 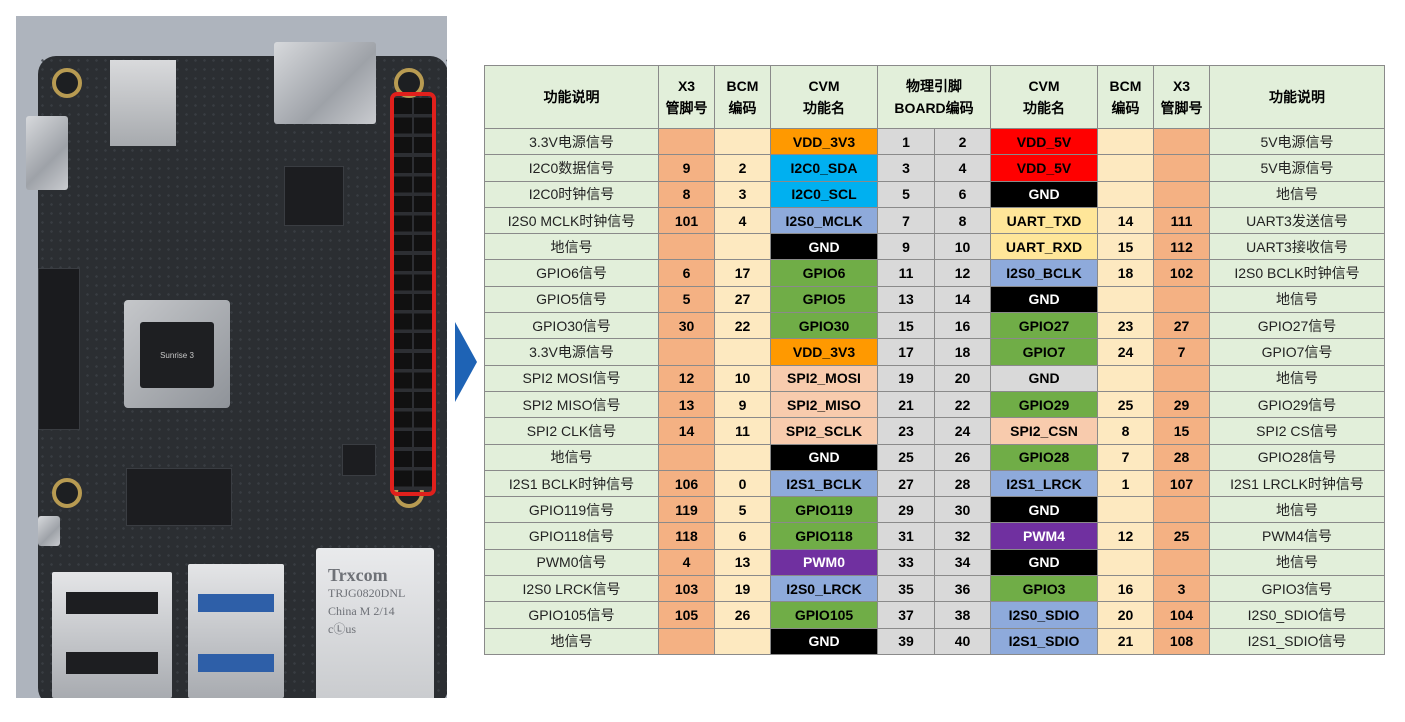 What do you see at coordinates (59, 349) in the screenshot?
I see `mipi-connector` at bounding box center [59, 349].